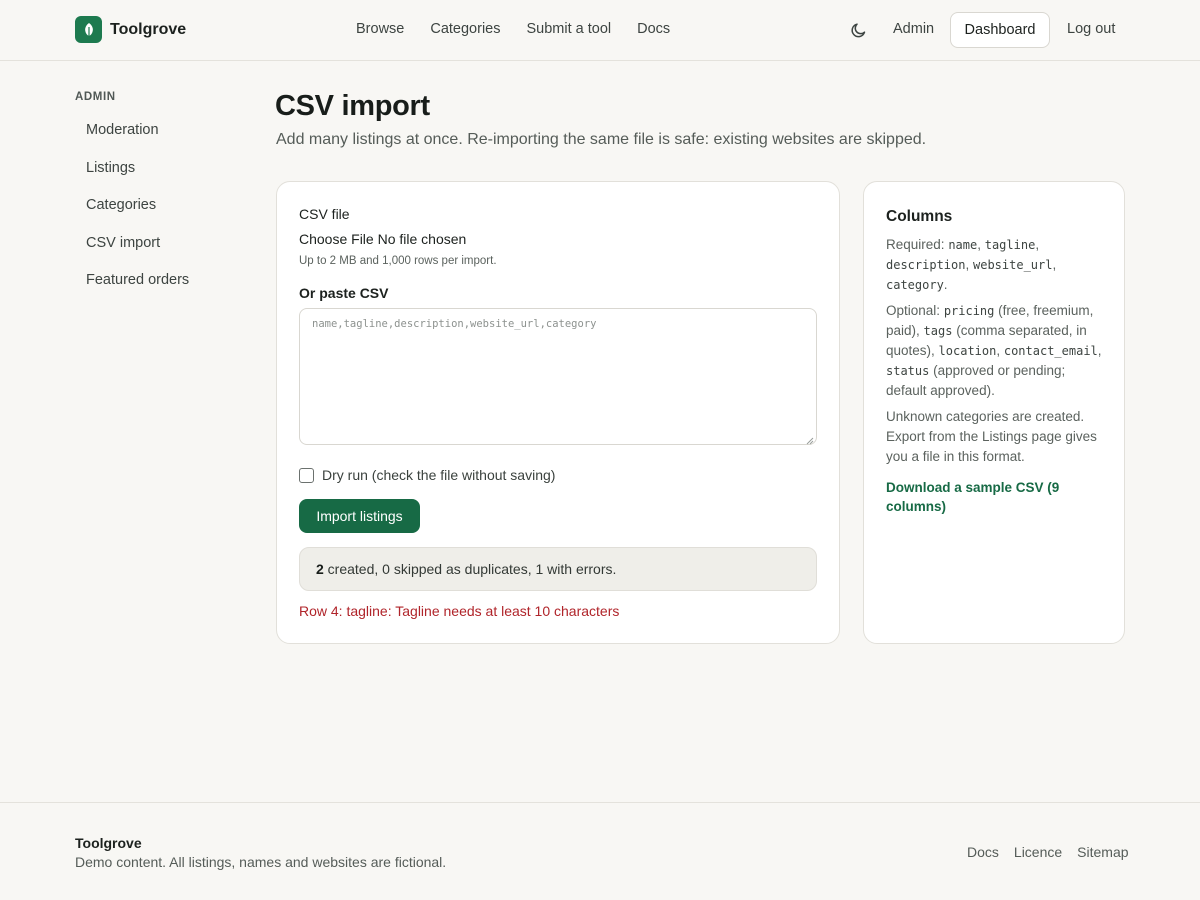  I want to click on sidebar-item-csv-import: CSV import, so click(137, 254).